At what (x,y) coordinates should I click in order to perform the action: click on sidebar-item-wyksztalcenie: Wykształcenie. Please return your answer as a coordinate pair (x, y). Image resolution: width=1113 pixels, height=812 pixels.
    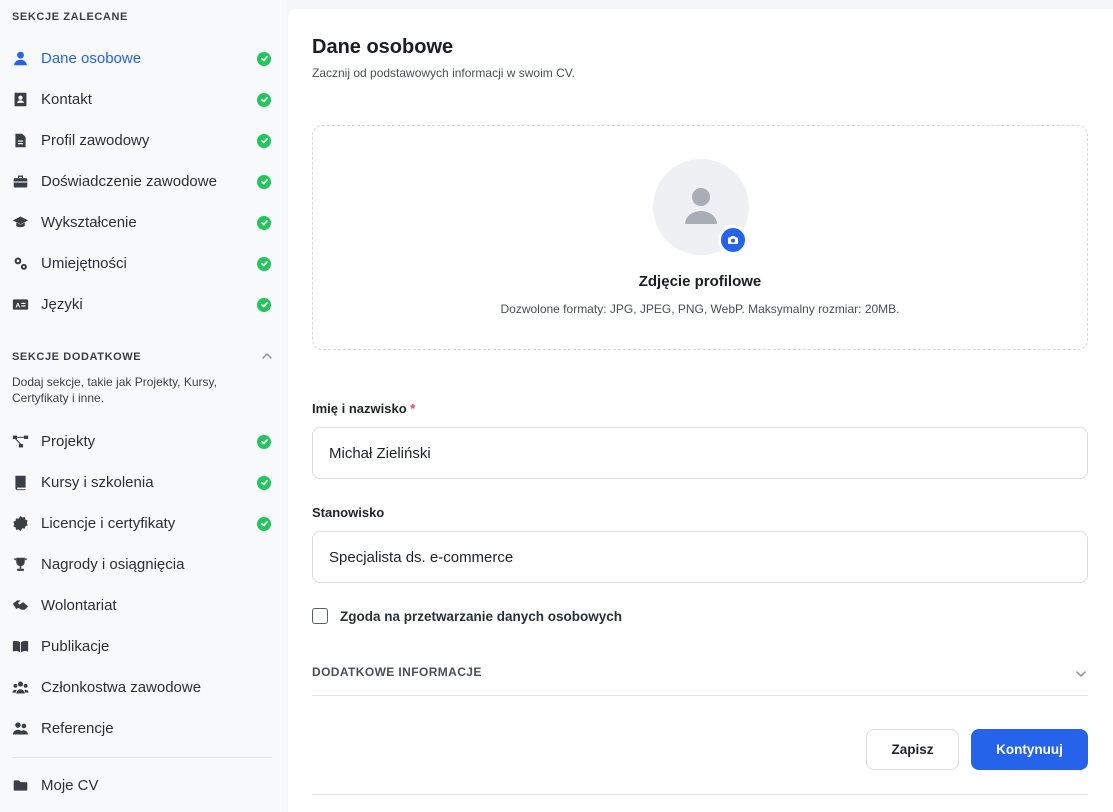
    Looking at the image, I should click on (143, 222).